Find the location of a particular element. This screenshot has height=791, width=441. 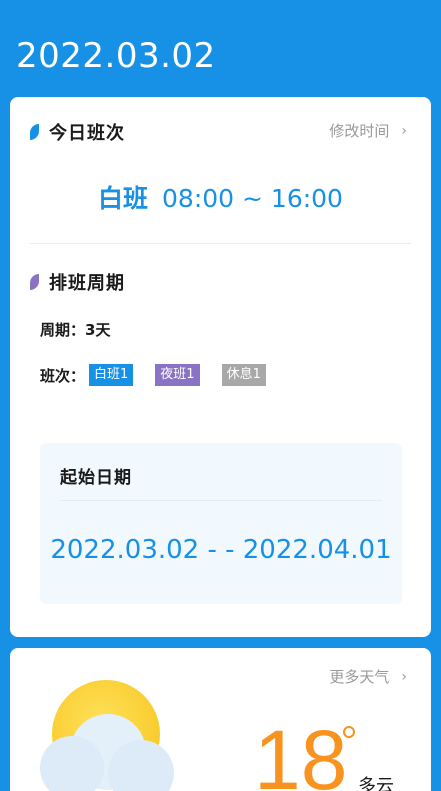

edit-time-link: 修改时间 › is located at coordinates (368, 130).